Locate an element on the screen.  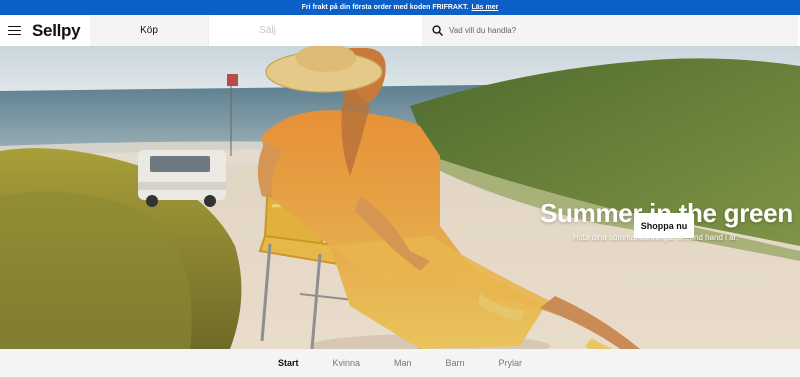
search-icon is located at coordinates (437, 30).